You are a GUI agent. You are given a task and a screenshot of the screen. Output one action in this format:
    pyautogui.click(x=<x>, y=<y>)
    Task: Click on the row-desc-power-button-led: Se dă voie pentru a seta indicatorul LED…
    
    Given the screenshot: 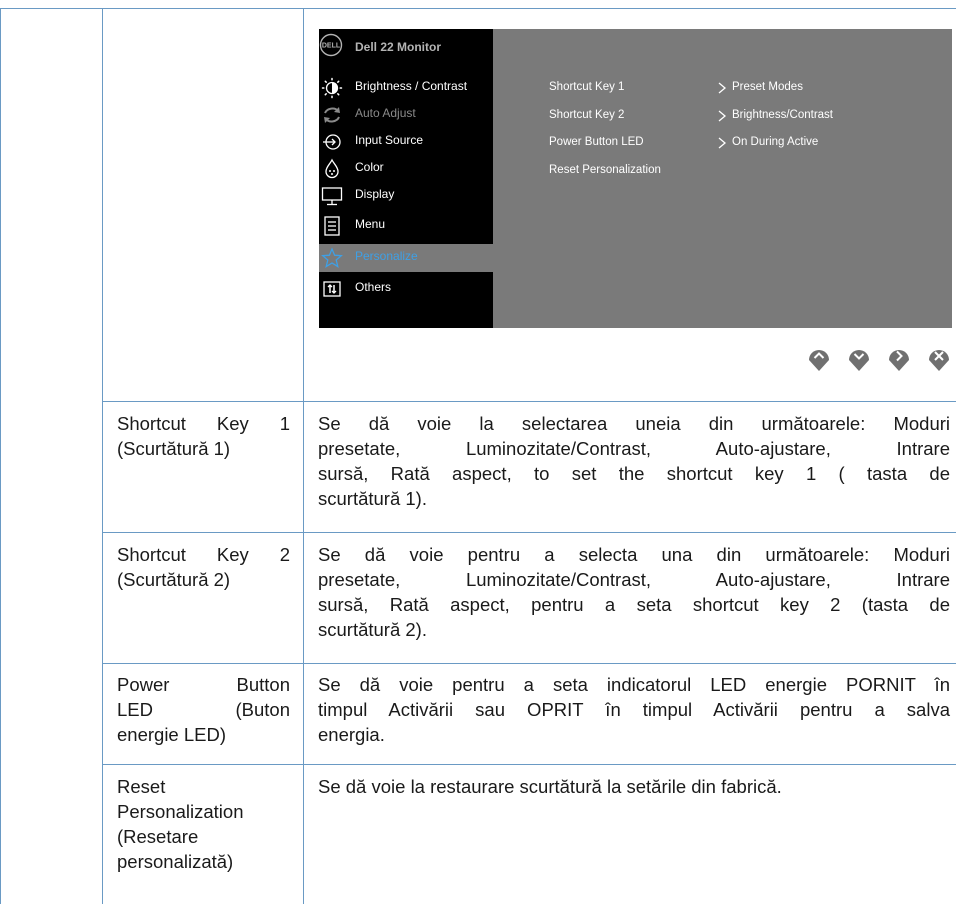 What is the action you would take?
    pyautogui.click(x=634, y=709)
    